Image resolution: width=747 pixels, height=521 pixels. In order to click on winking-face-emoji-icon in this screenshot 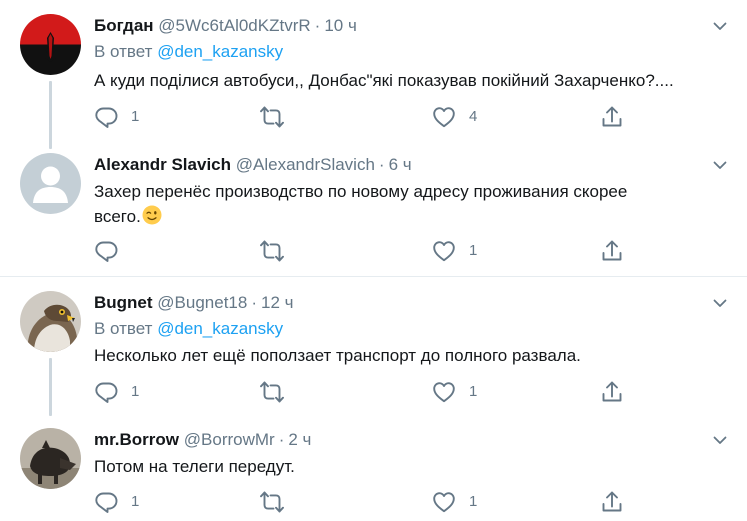, I will do `click(152, 215)`.